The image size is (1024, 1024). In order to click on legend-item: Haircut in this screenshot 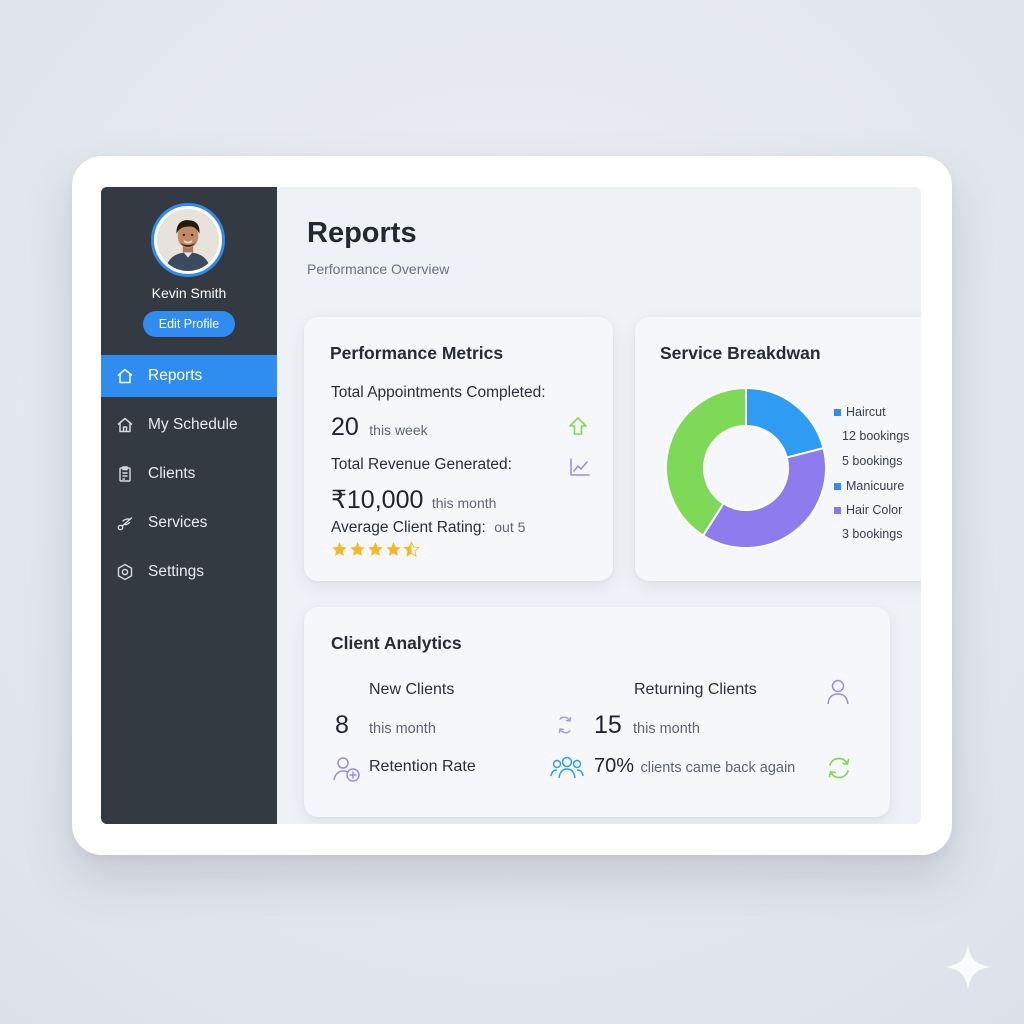, I will do `click(860, 412)`.